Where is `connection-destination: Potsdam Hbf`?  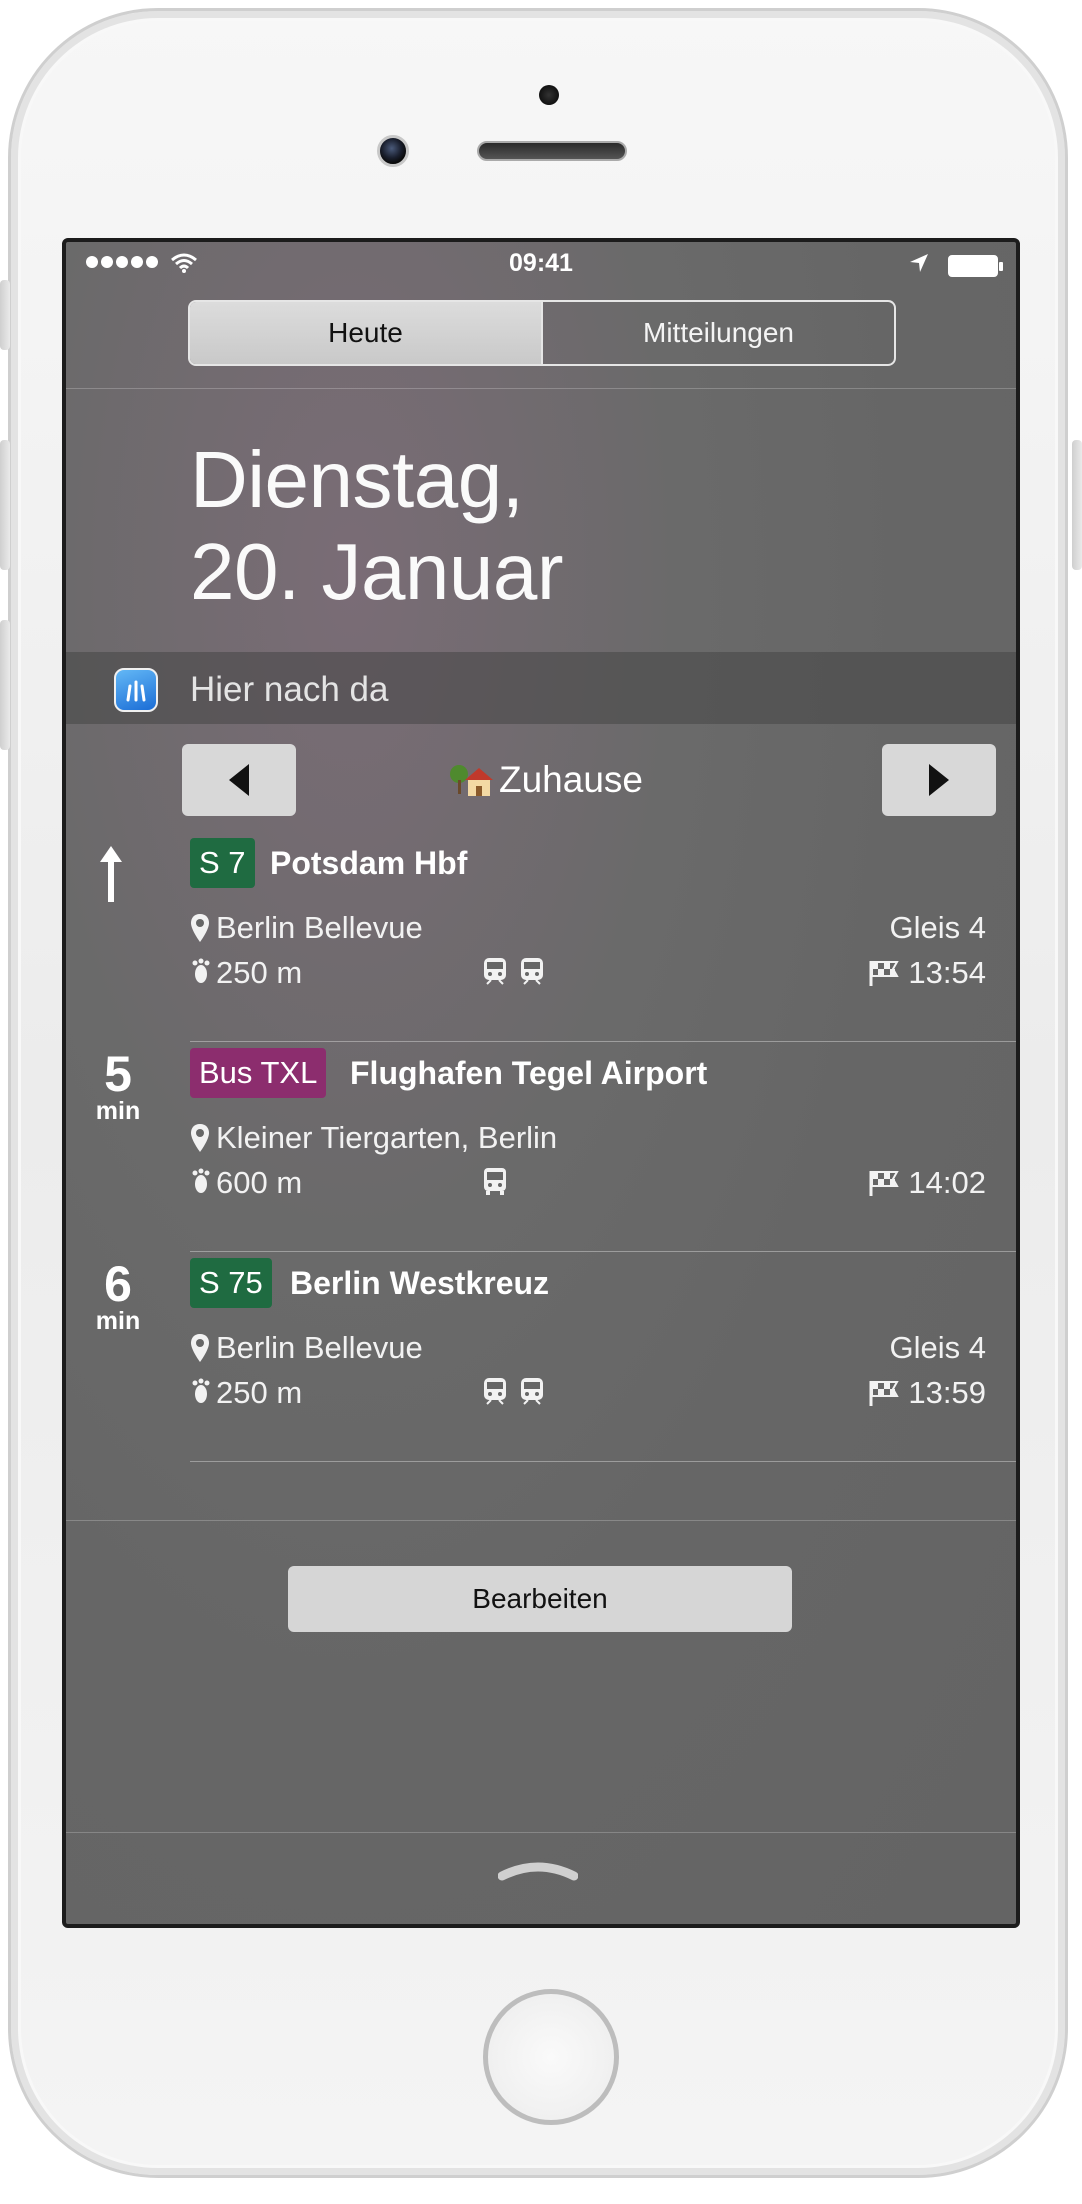
connection-destination: Potsdam Hbf is located at coordinates (369, 863).